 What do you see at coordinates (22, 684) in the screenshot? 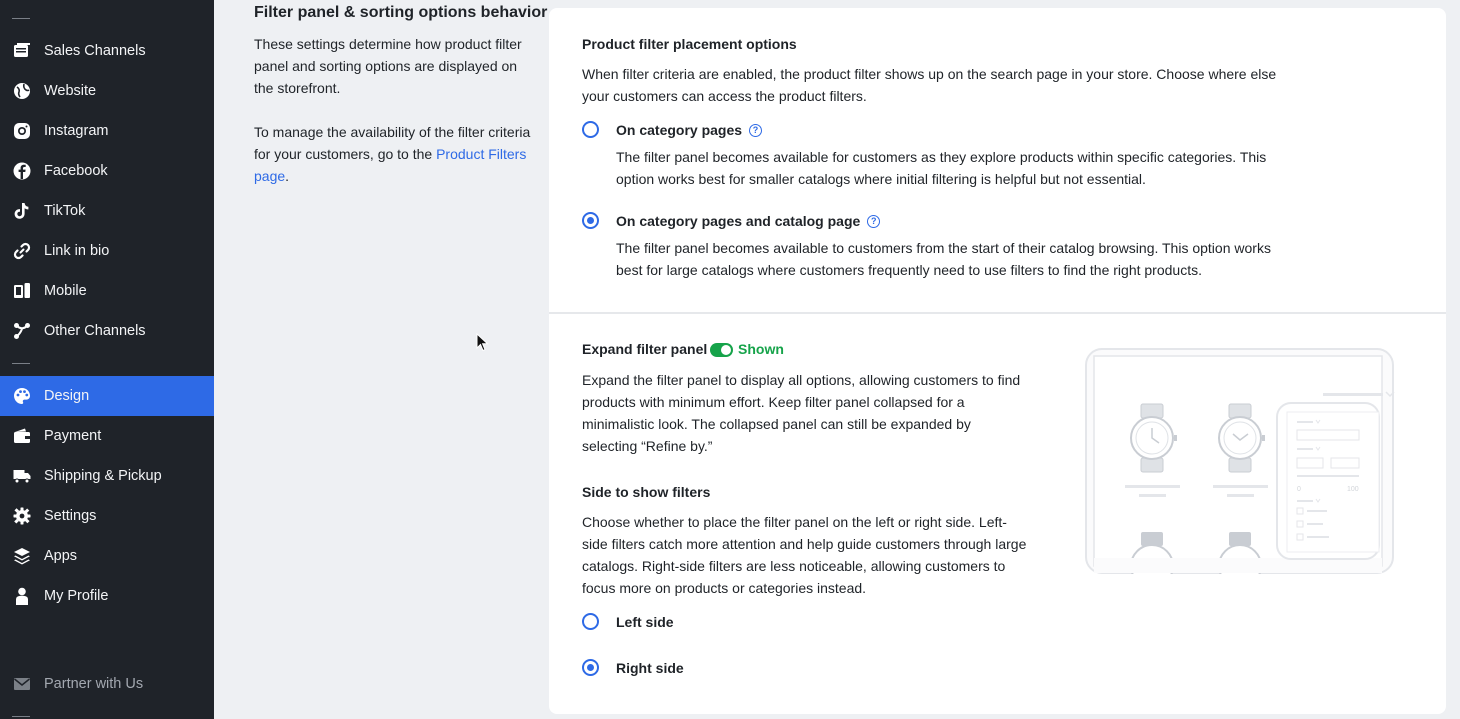
I see `envelope-icon` at bounding box center [22, 684].